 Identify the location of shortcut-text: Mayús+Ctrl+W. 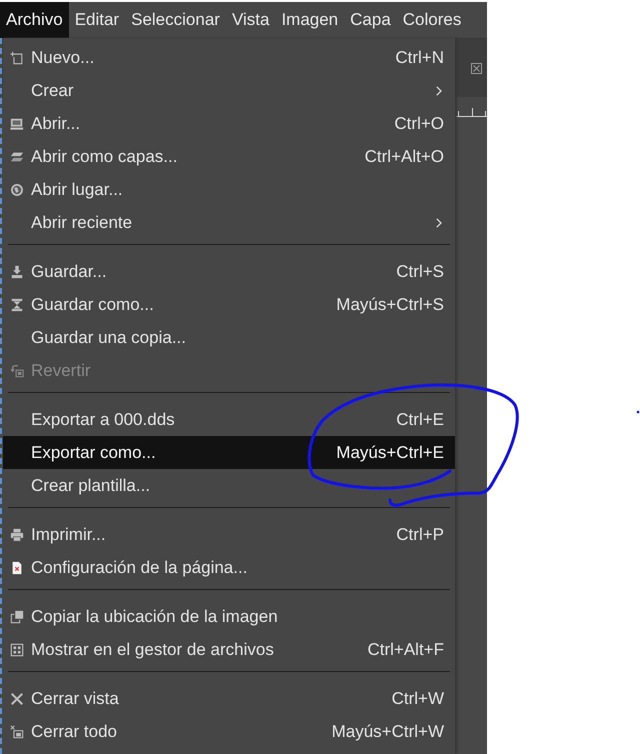
(388, 732).